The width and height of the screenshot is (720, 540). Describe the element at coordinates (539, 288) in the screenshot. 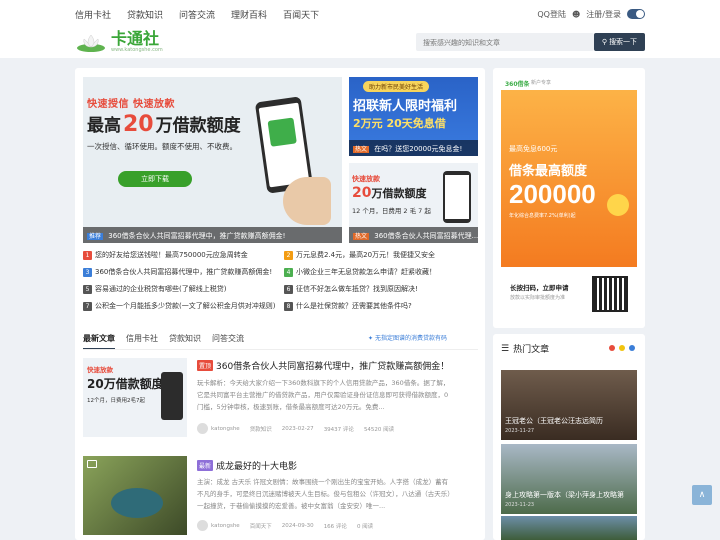

I see `qr-title: 长按扫码，立即申请` at that location.